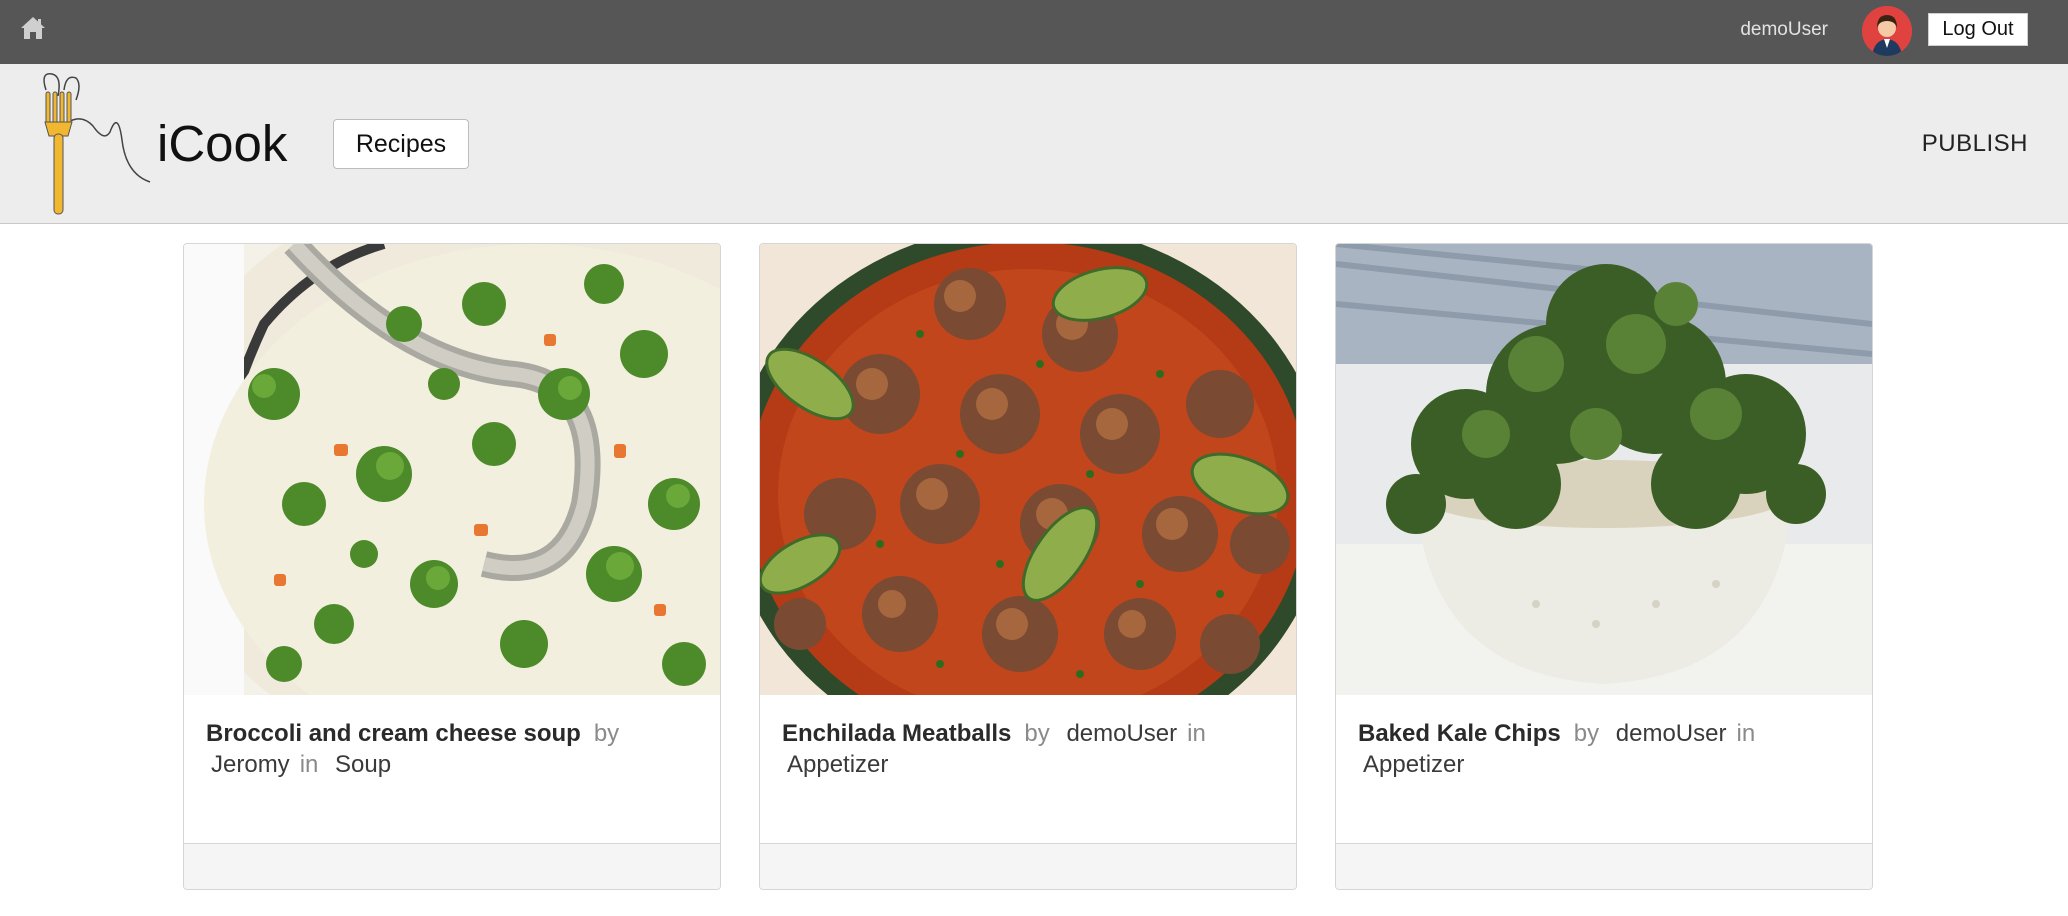 The width and height of the screenshot is (2068, 916). I want to click on recipe-author: Jeromy, so click(250, 764).